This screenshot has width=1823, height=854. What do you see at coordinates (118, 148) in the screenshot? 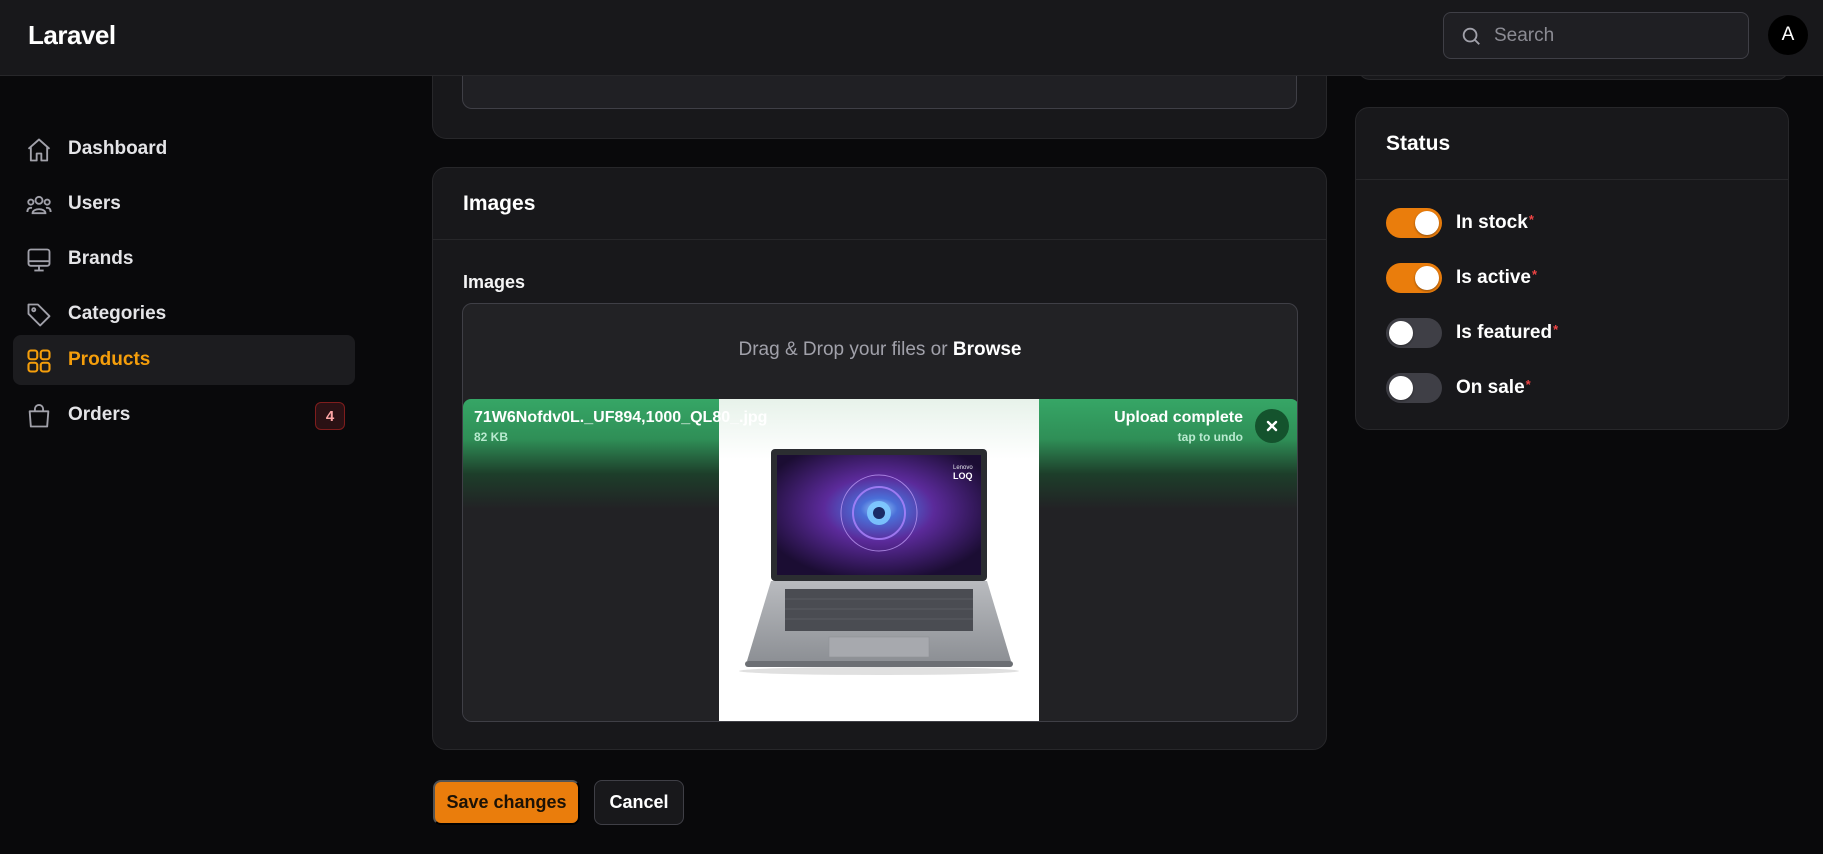
I see `sidebar-item-label: Dashboard` at bounding box center [118, 148].